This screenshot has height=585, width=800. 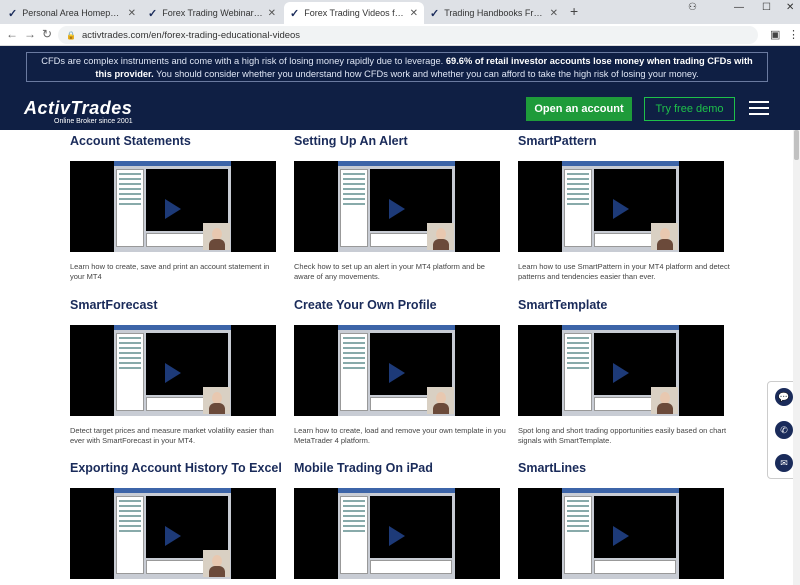 I want to click on video-title: Create Your Own Profile, so click(x=399, y=305).